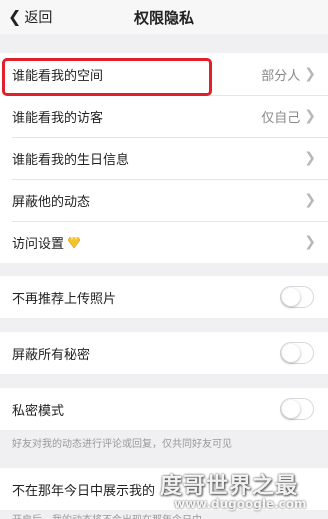 This screenshot has height=519, width=328. What do you see at coordinates (51, 355) in the screenshot?
I see `row-label: 屏蔽所有秘密` at bounding box center [51, 355].